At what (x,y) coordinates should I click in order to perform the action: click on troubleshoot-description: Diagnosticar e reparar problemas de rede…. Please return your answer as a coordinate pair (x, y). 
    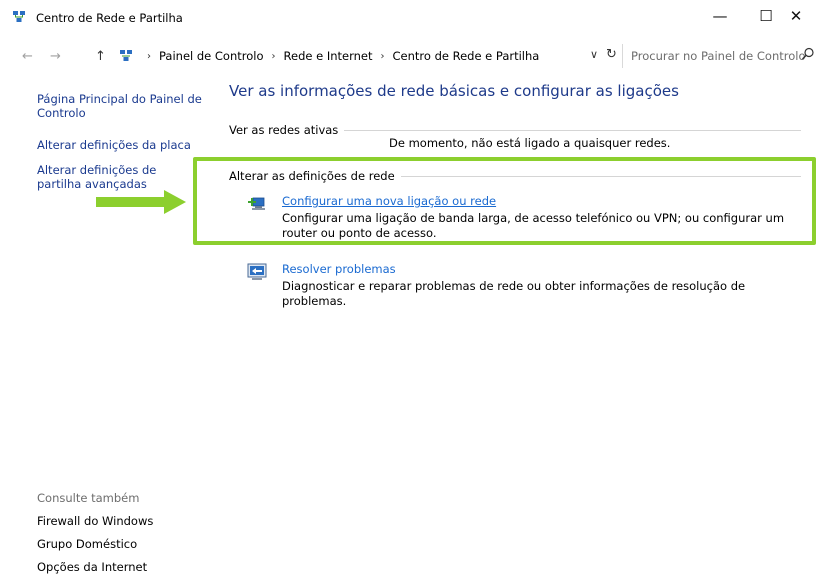
    Looking at the image, I should click on (514, 293).